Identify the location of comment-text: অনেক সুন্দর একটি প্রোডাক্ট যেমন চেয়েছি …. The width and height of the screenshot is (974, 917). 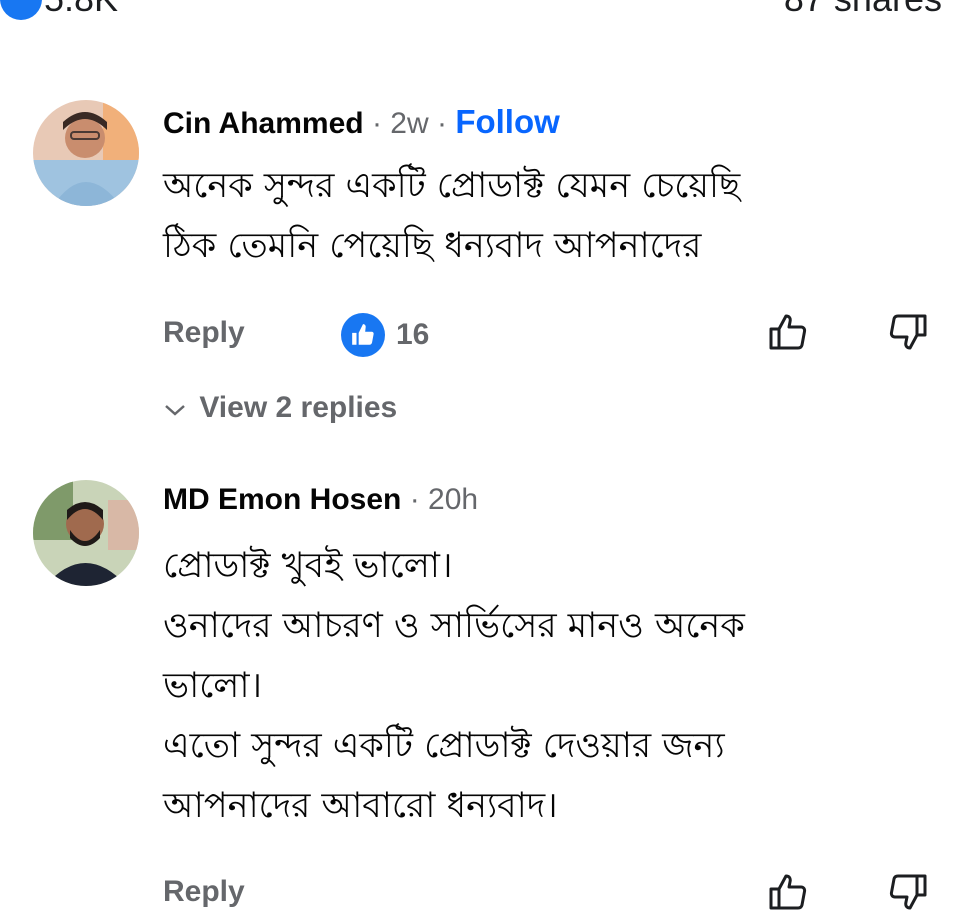
(543, 216).